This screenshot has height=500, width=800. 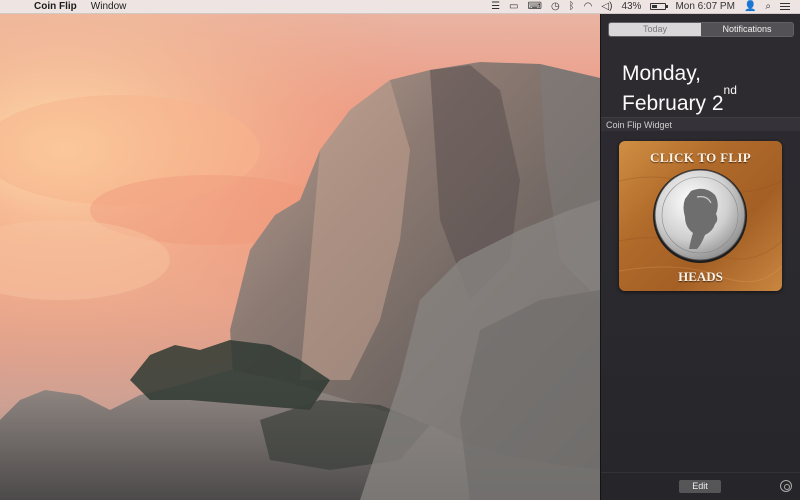 I want to click on tab-notifications: Notifications, so click(x=747, y=29).